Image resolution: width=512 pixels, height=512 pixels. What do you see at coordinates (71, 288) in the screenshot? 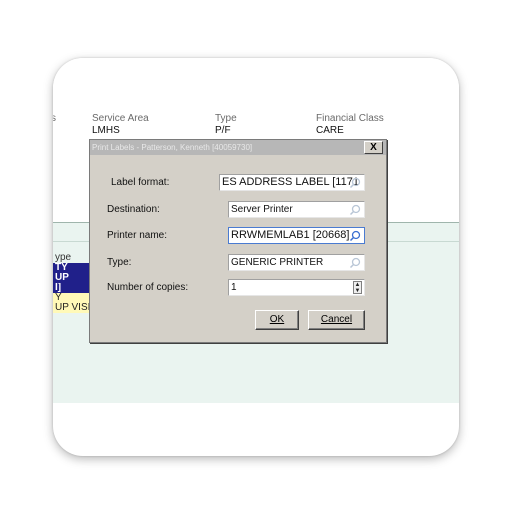
I see `list-item: I]` at bounding box center [71, 288].